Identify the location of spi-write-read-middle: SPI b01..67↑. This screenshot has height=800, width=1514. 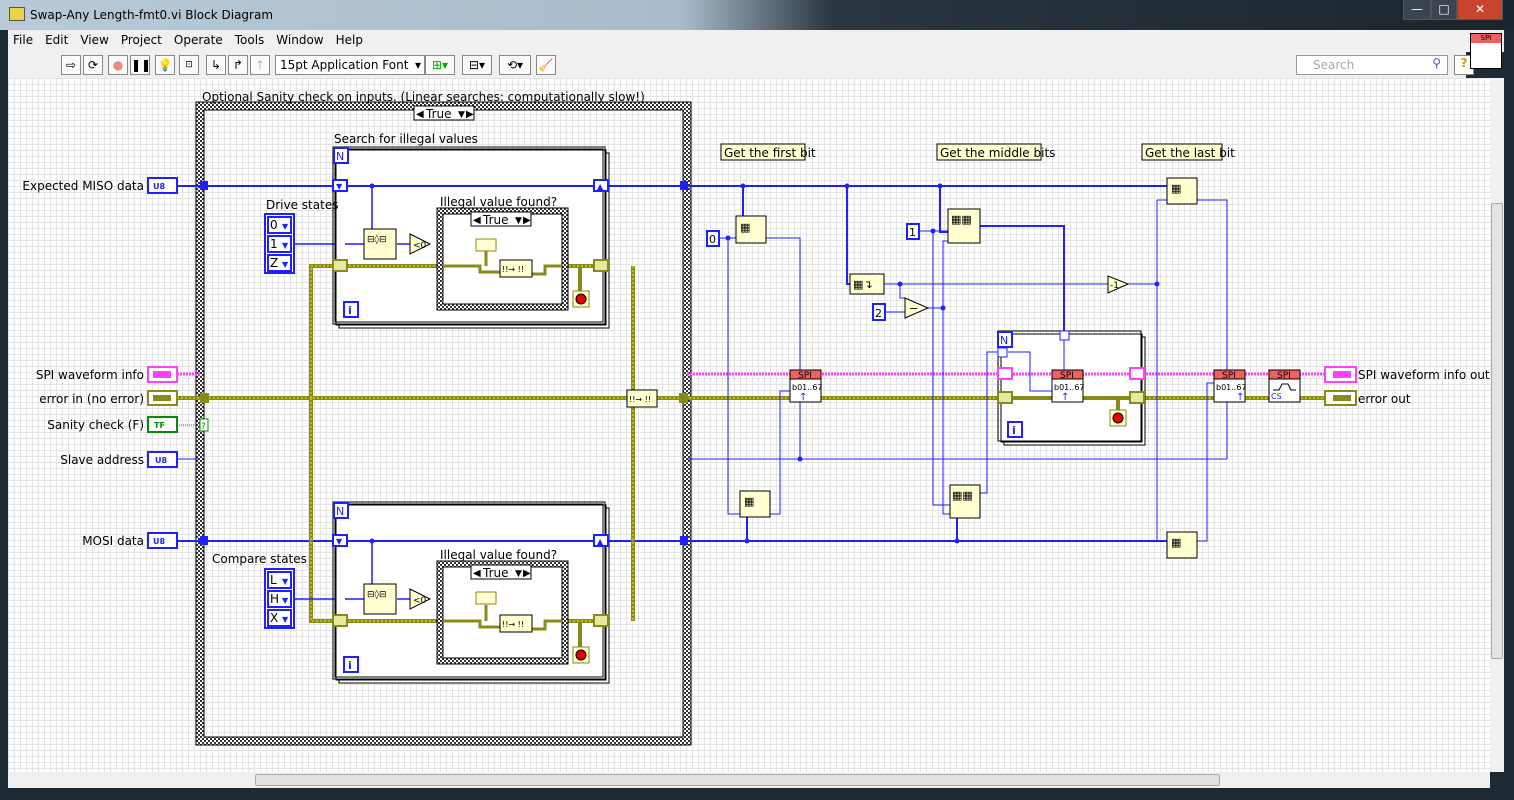
(1068, 386).